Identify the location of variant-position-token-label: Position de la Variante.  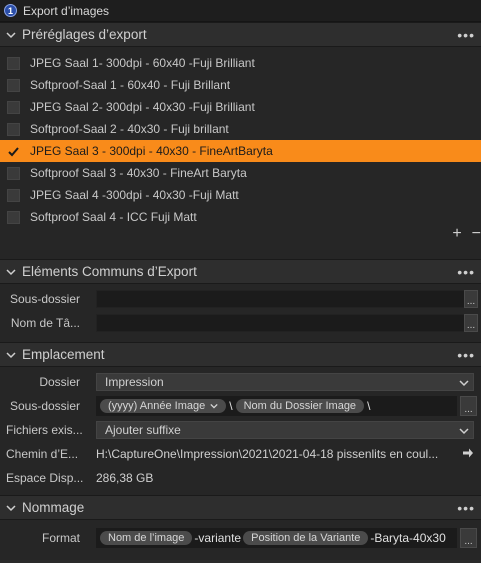
(306, 538).